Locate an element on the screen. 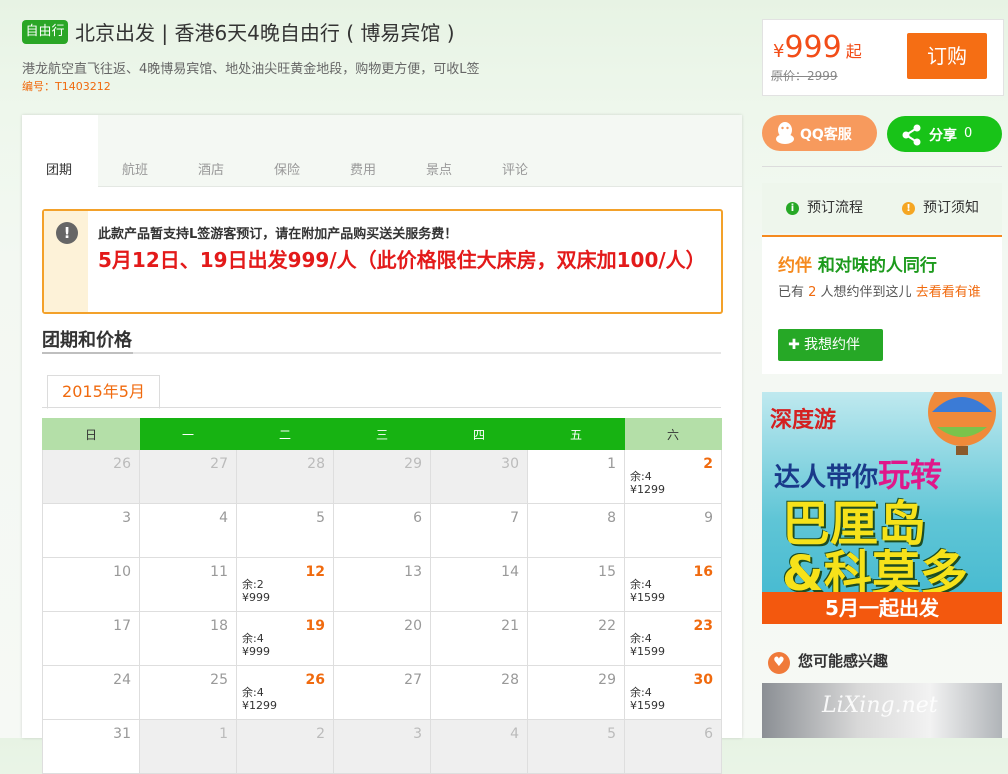 The image size is (1008, 774). day-availability: 余:4 ¥1299 is located at coordinates (259, 699).